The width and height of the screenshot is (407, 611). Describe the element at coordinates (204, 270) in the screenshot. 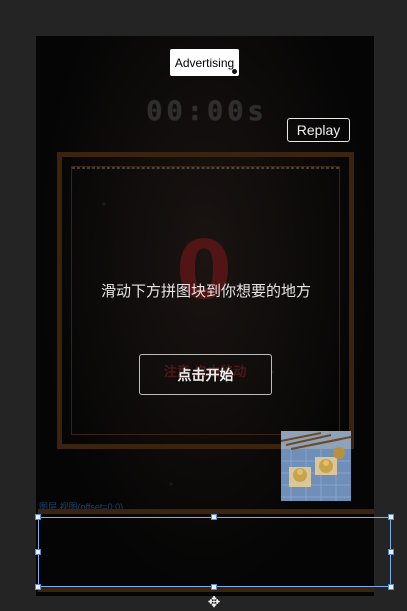

I see `countdown-number: 0` at that location.